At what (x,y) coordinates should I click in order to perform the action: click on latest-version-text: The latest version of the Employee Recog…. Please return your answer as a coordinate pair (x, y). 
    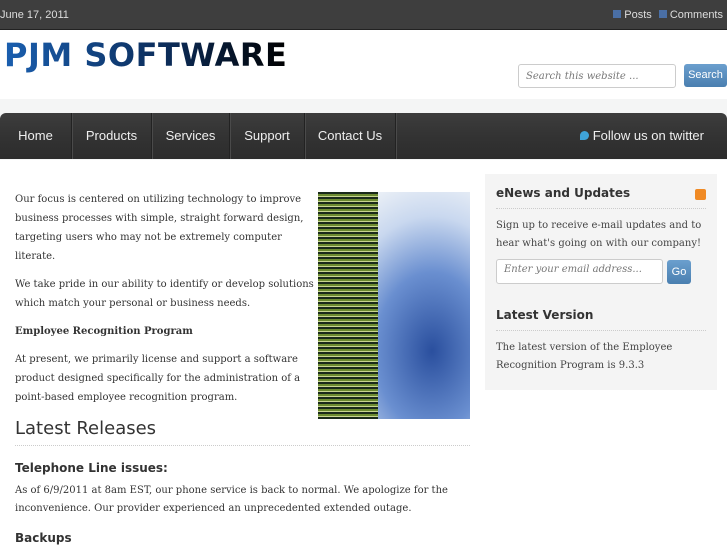
    Looking at the image, I should click on (584, 356).